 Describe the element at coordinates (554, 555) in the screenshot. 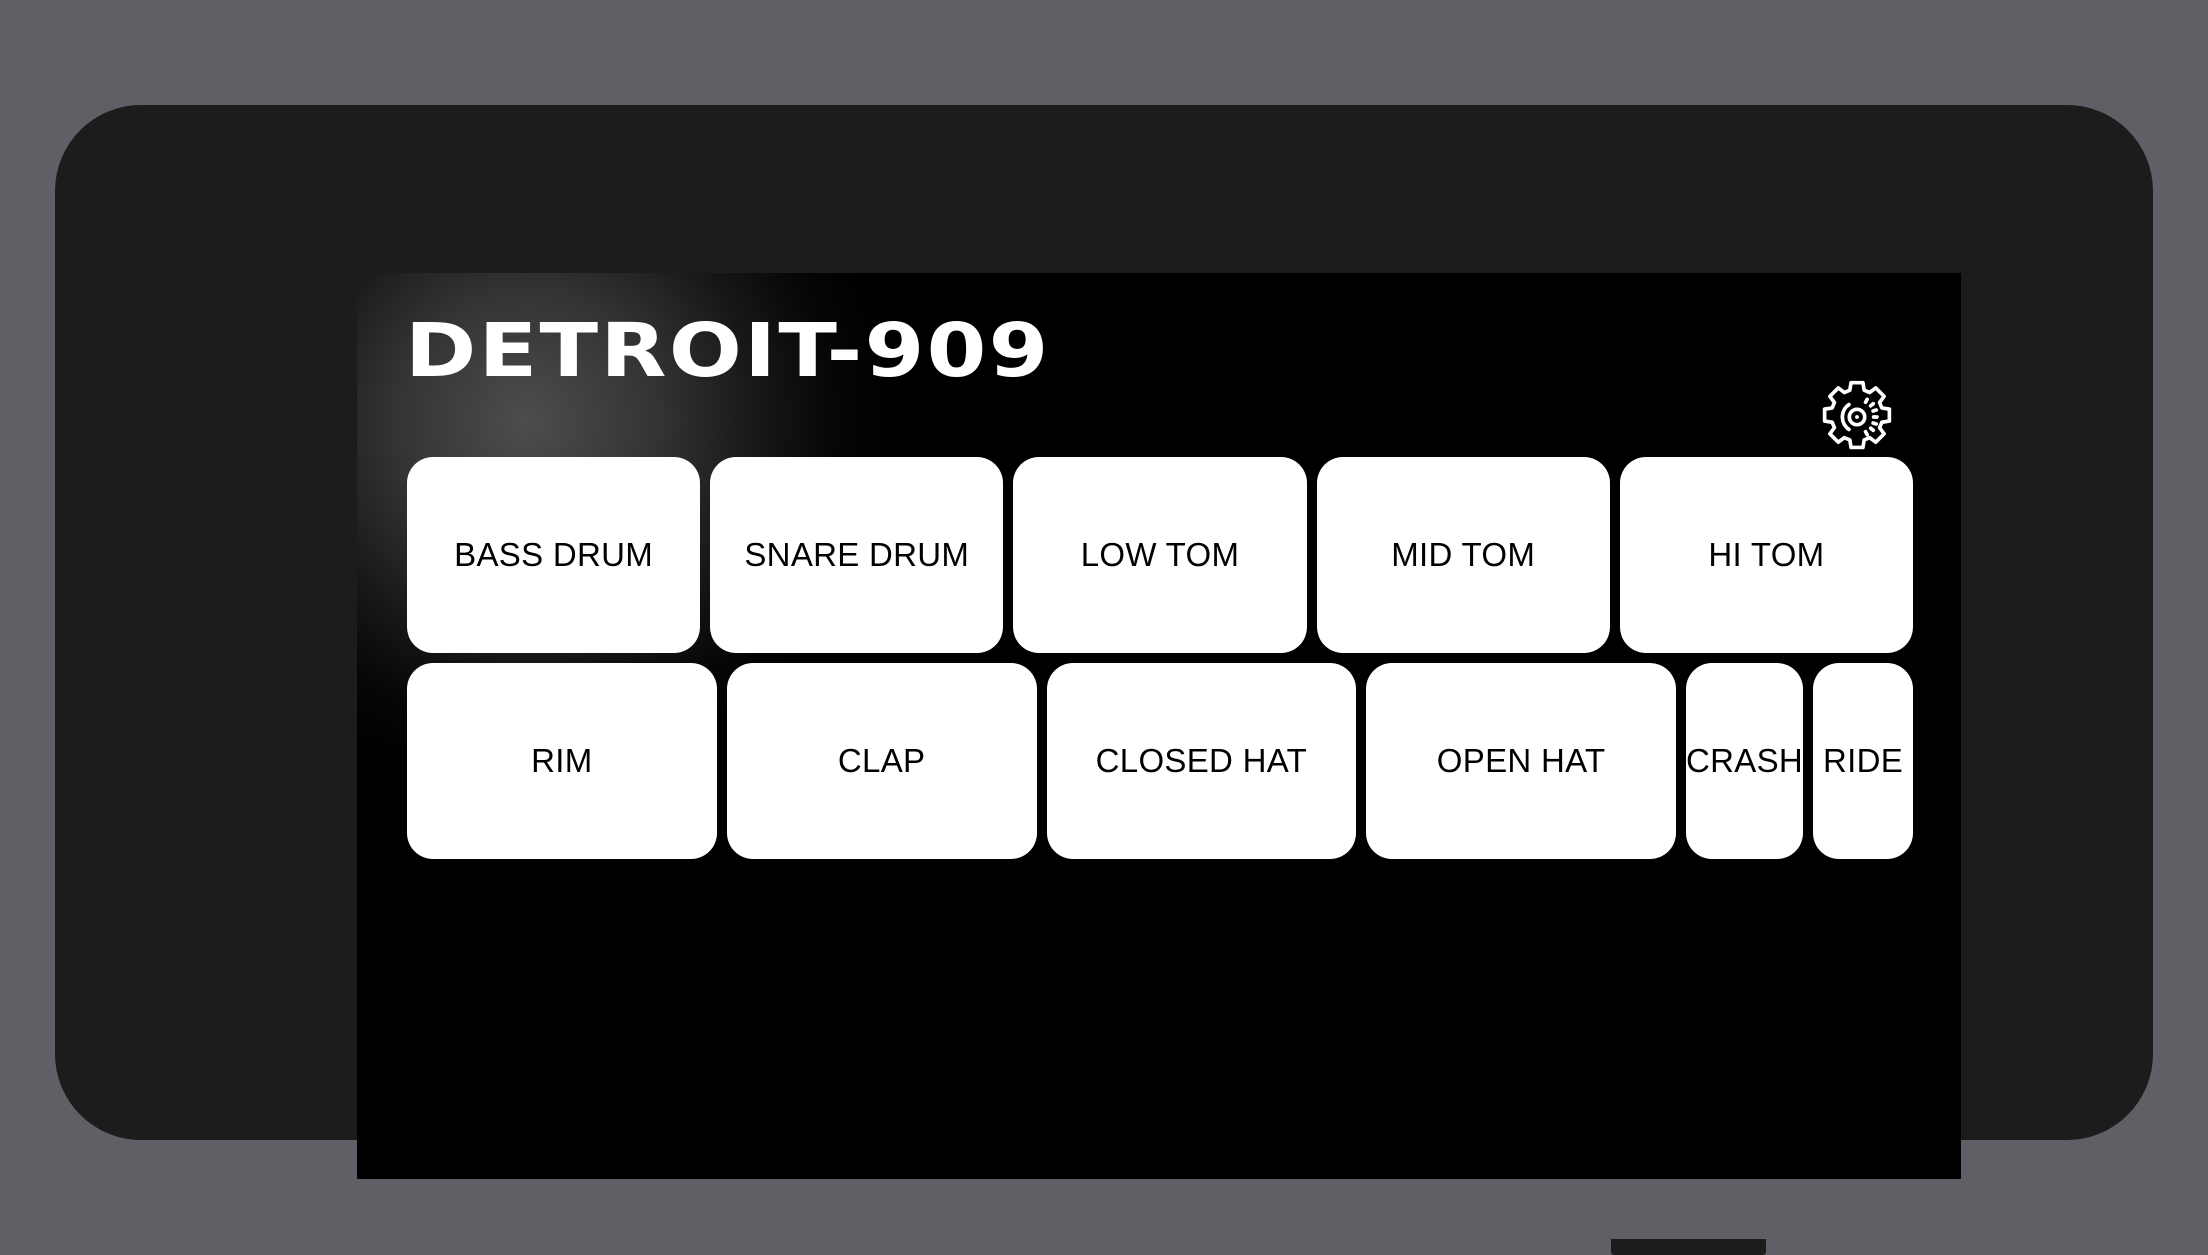

I see `pad-bass-drum: BASS DRUM` at that location.